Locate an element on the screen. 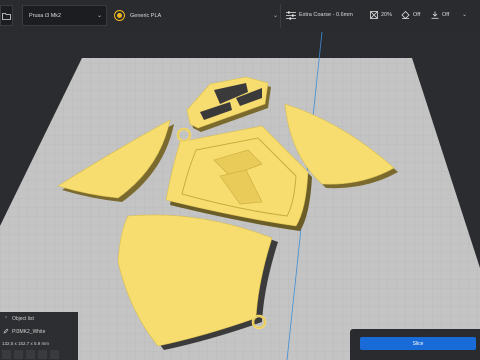 The width and height of the screenshot is (480, 360). view-front-button is located at coordinates (18, 354).